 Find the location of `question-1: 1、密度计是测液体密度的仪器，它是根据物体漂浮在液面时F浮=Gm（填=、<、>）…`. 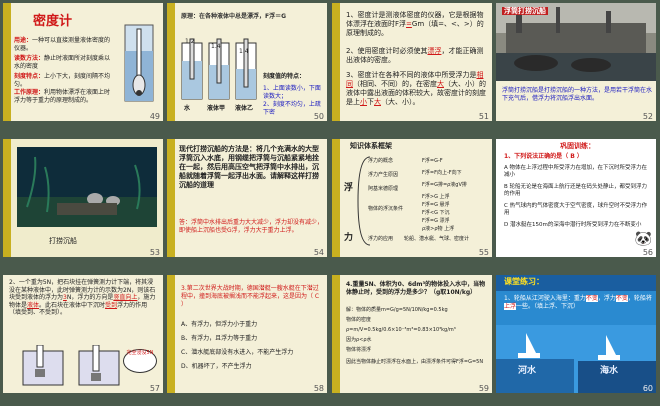

question-1: 1、密度计是测液体密度的仪器，它是根据物体漂浮在液面时F浮=Gm（填=、<、>）… is located at coordinates (417, 24).